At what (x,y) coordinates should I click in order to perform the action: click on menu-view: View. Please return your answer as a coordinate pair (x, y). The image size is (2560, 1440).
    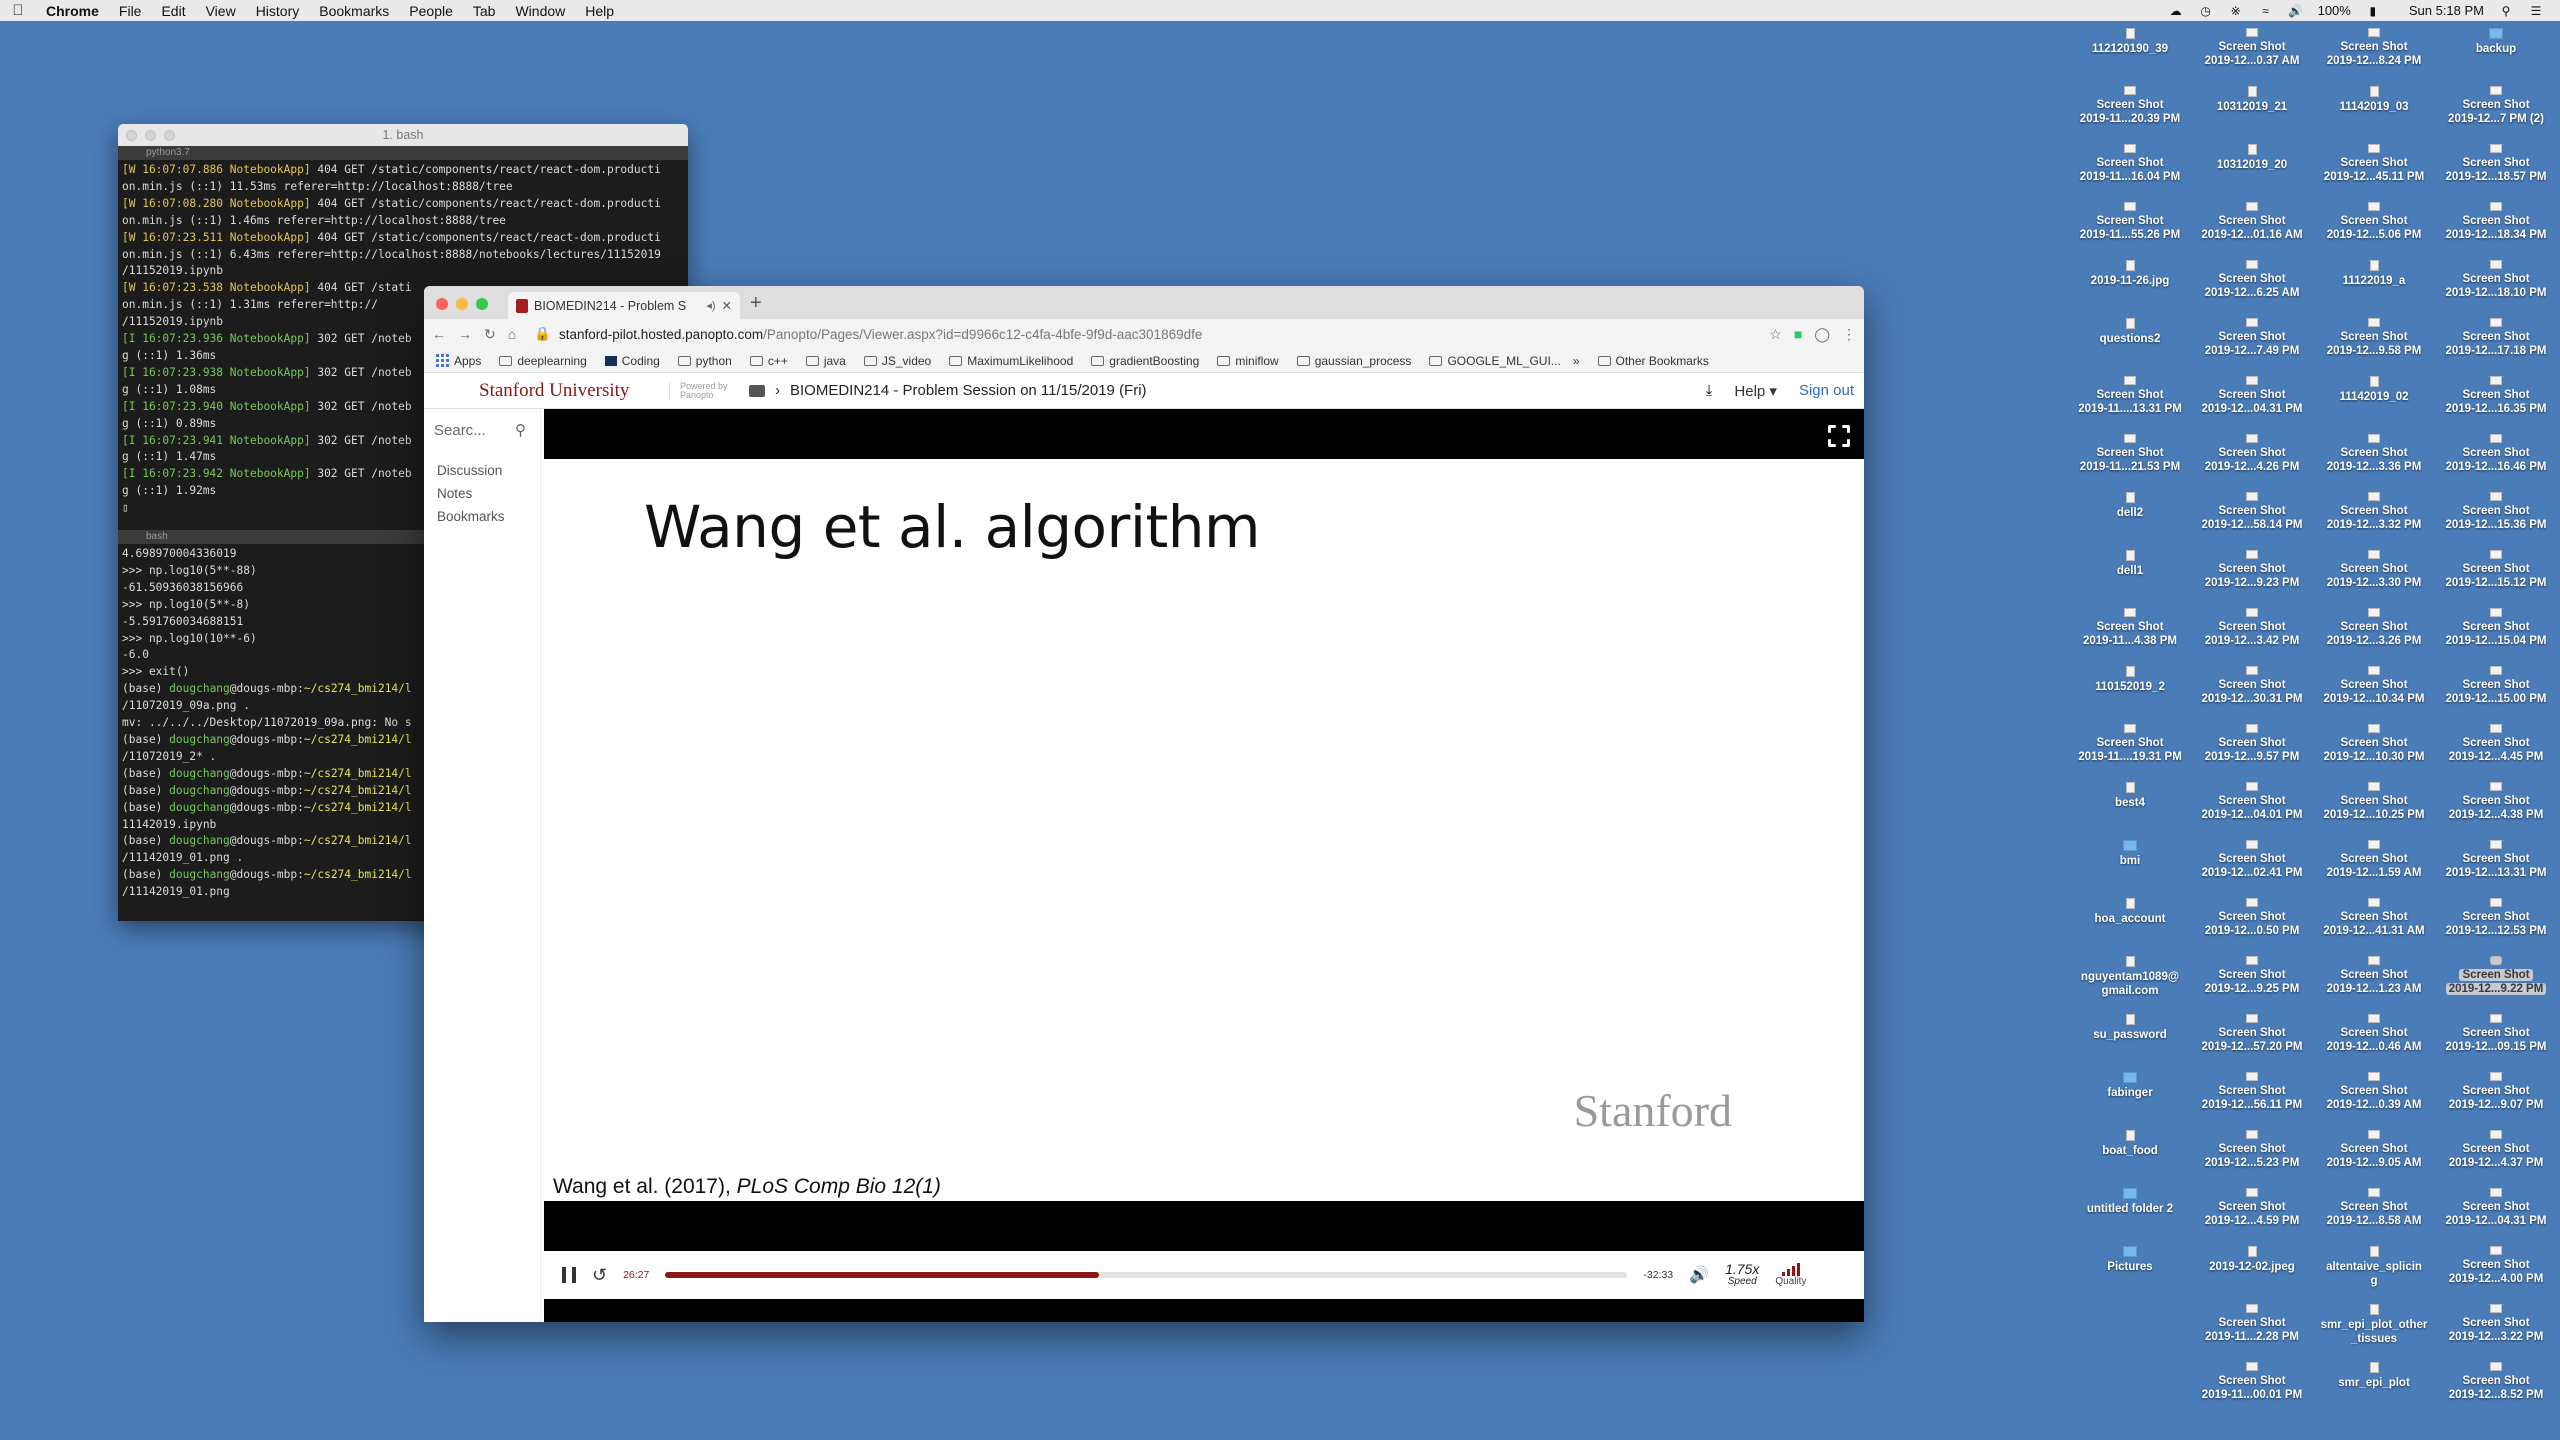
    Looking at the image, I should click on (221, 11).